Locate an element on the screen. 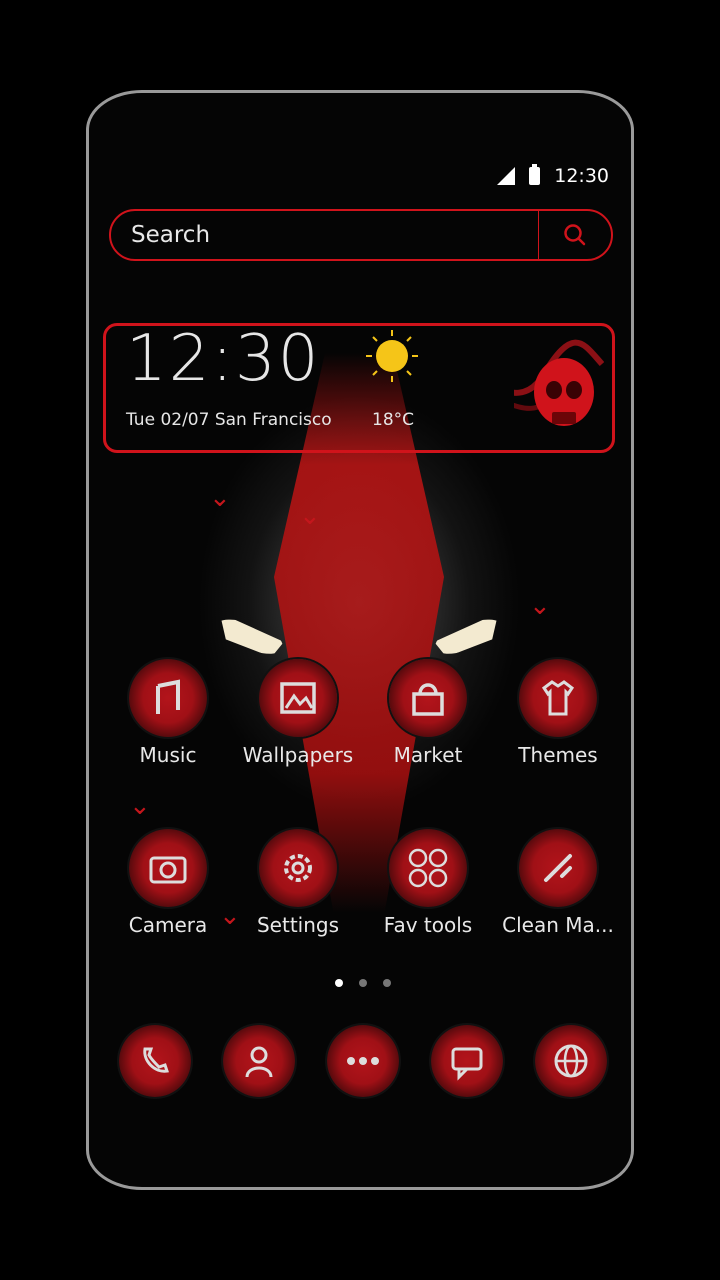 The image size is (720, 1280). app-settings: Settings is located at coordinates (298, 883).